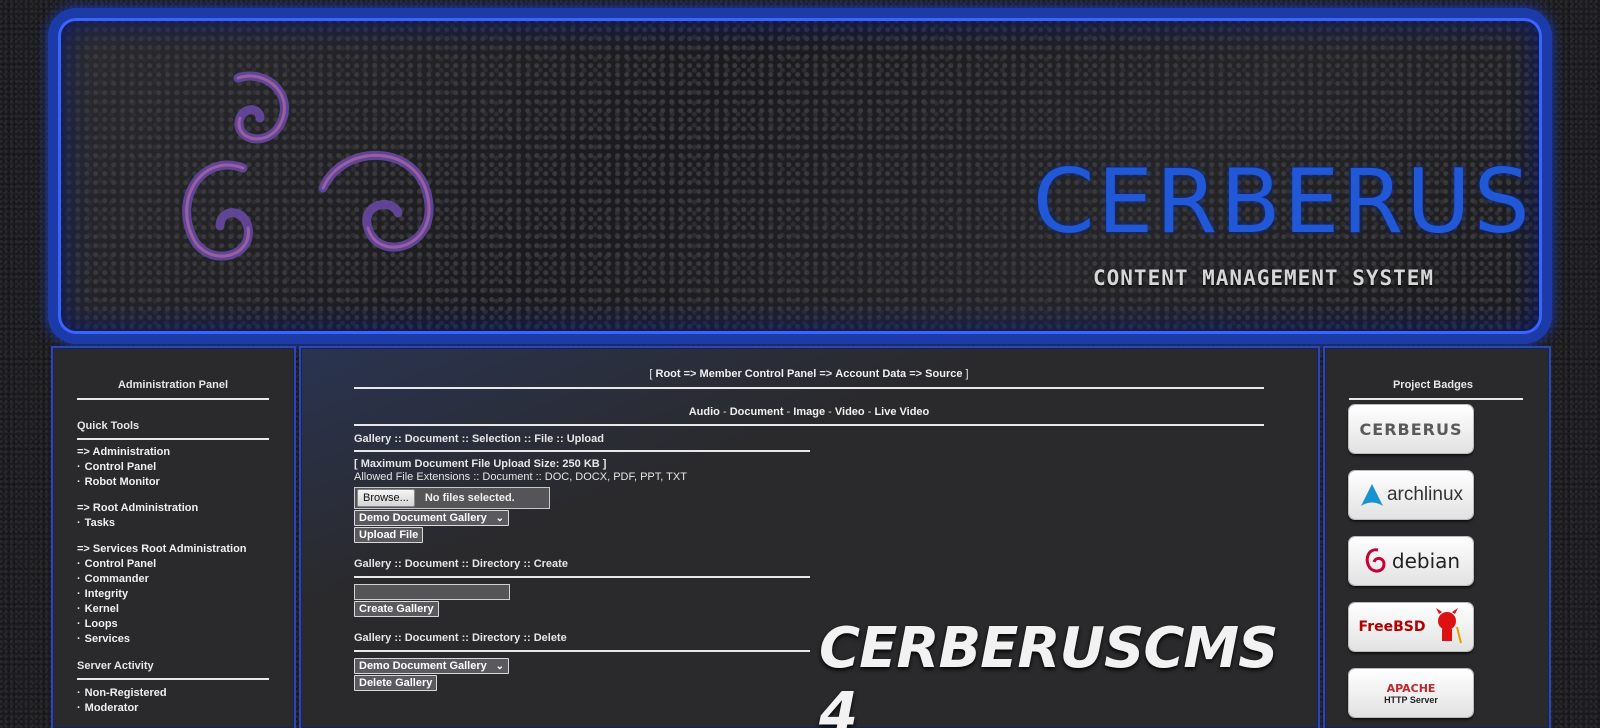 This screenshot has width=1600, height=728. I want to click on upload-gallery-select: Demo Document Gallery ⌄, so click(431, 518).